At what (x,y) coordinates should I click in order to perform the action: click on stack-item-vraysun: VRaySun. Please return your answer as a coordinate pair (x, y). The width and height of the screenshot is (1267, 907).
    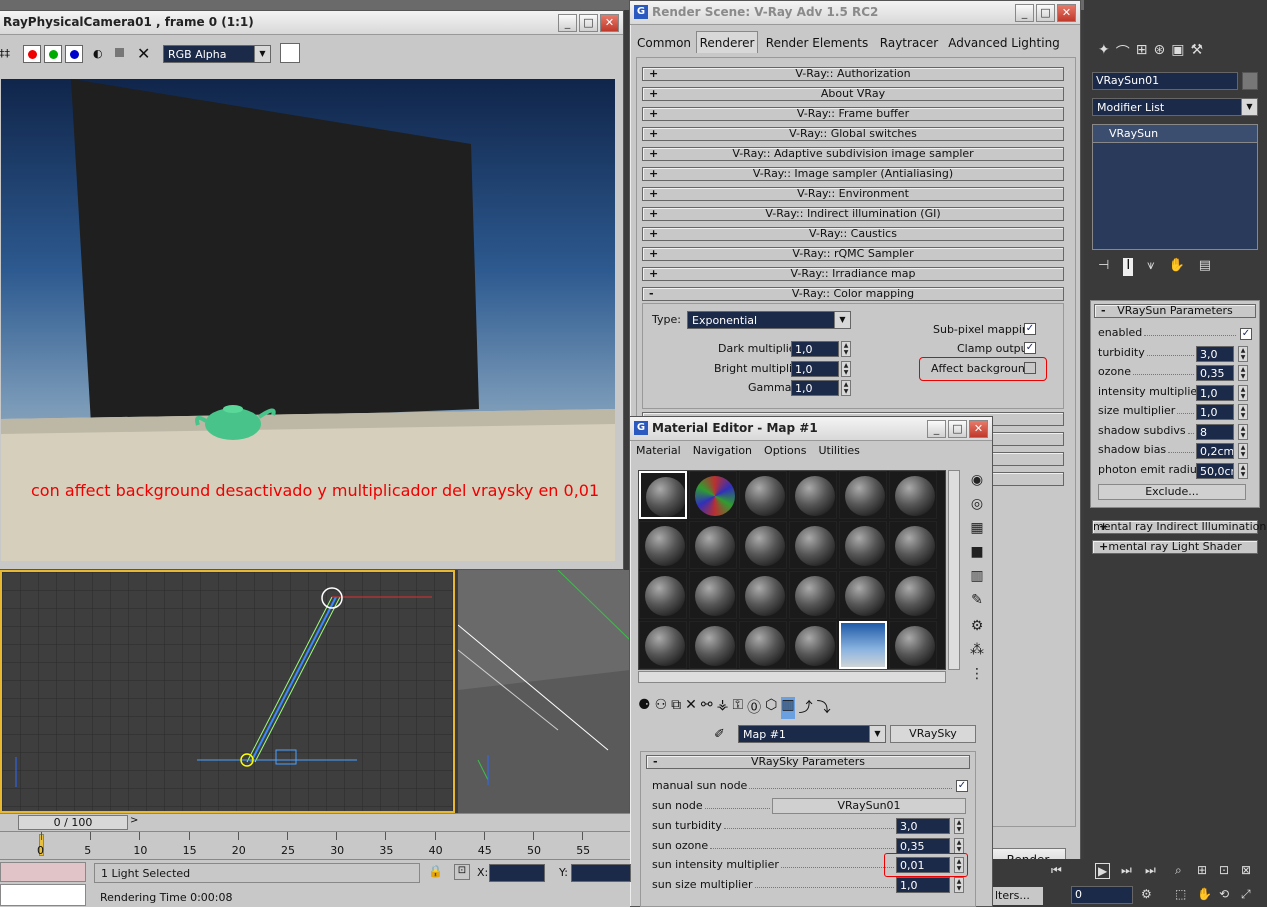
    Looking at the image, I should click on (1175, 134).